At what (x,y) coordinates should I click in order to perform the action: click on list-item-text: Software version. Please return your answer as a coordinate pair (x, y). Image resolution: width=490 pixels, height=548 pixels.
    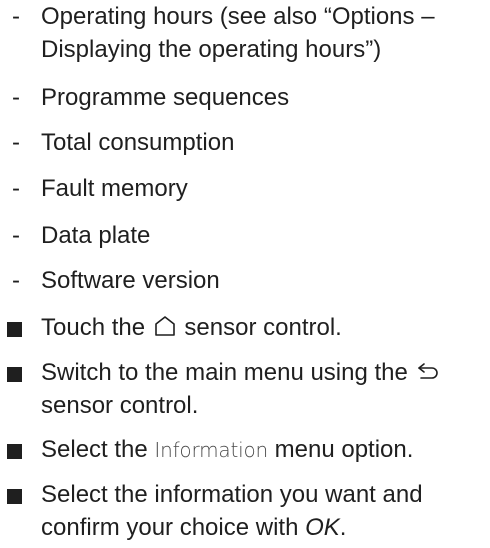
    Looking at the image, I should click on (130, 280).